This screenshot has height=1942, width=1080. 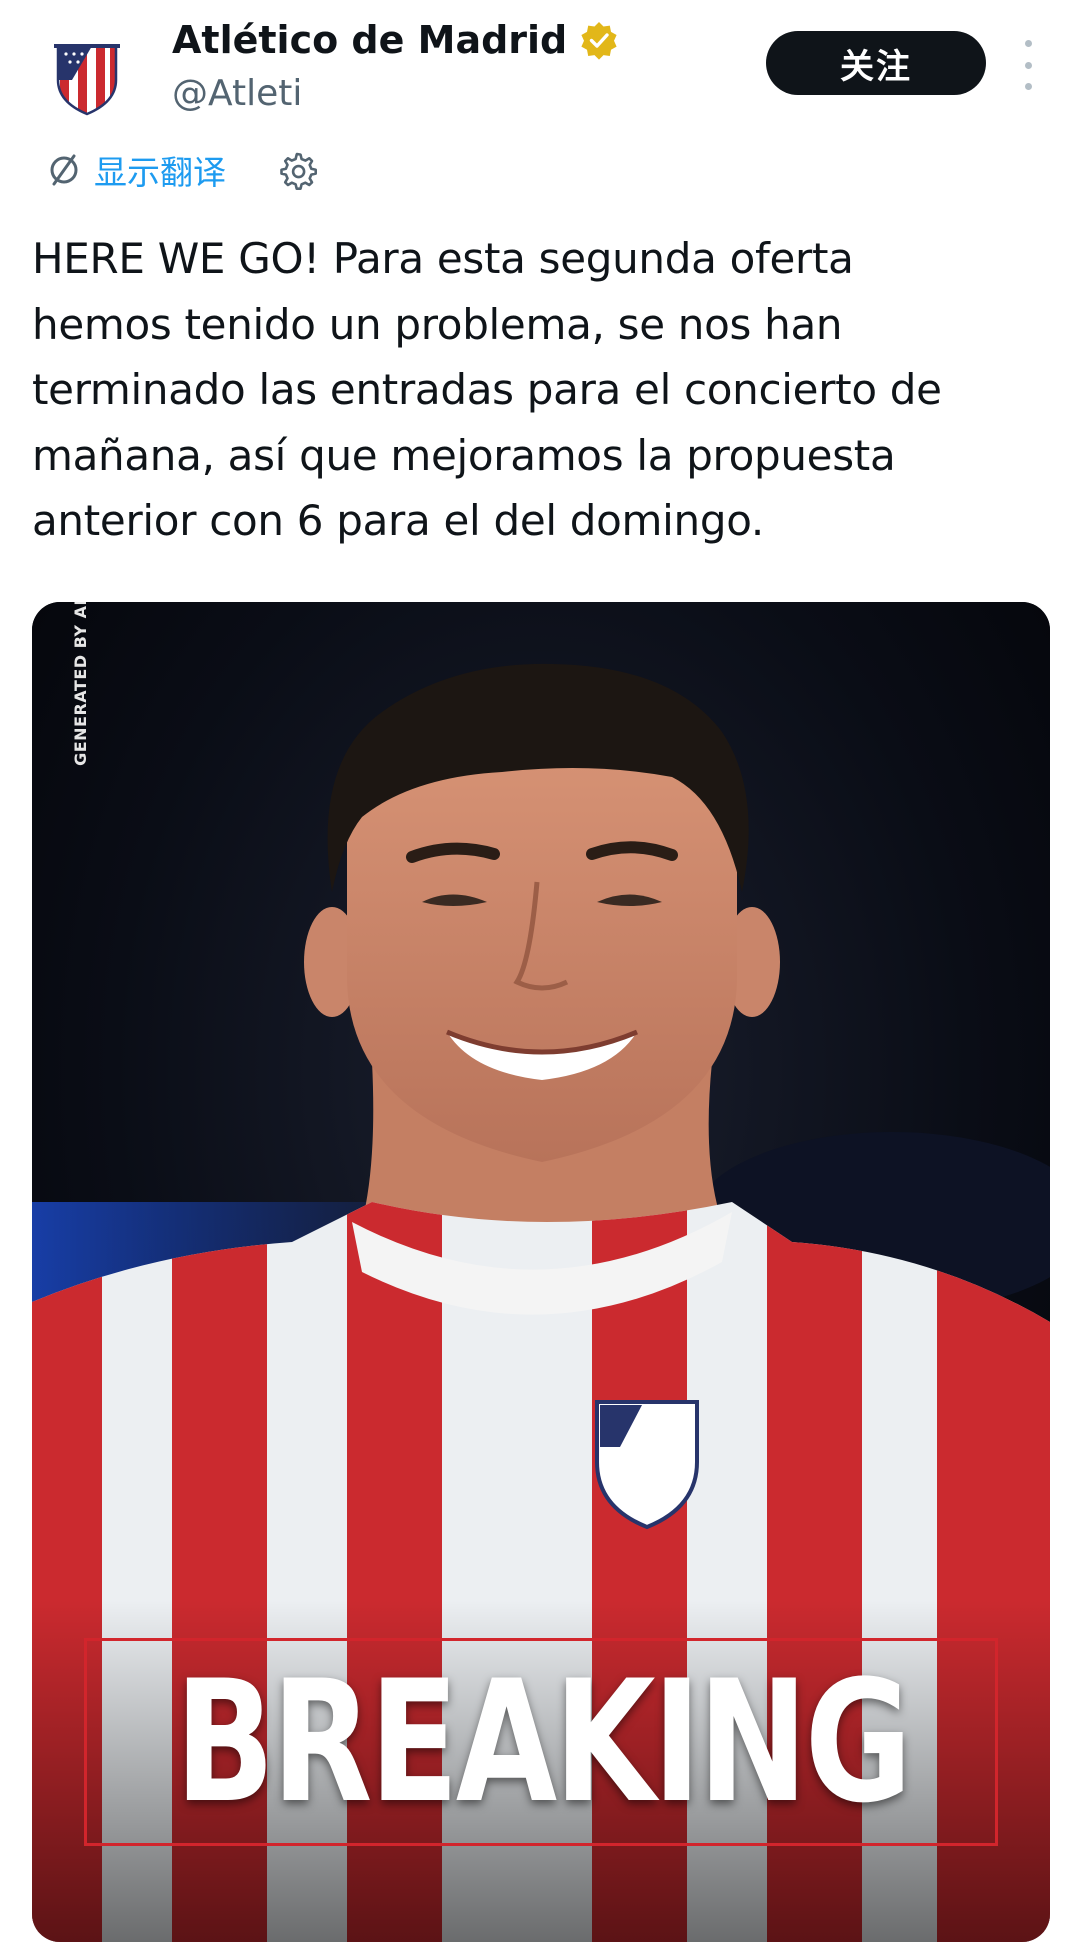 What do you see at coordinates (398, 520) in the screenshot?
I see `tweet-text-line: anterior con 6 para el del domingo.` at bounding box center [398, 520].